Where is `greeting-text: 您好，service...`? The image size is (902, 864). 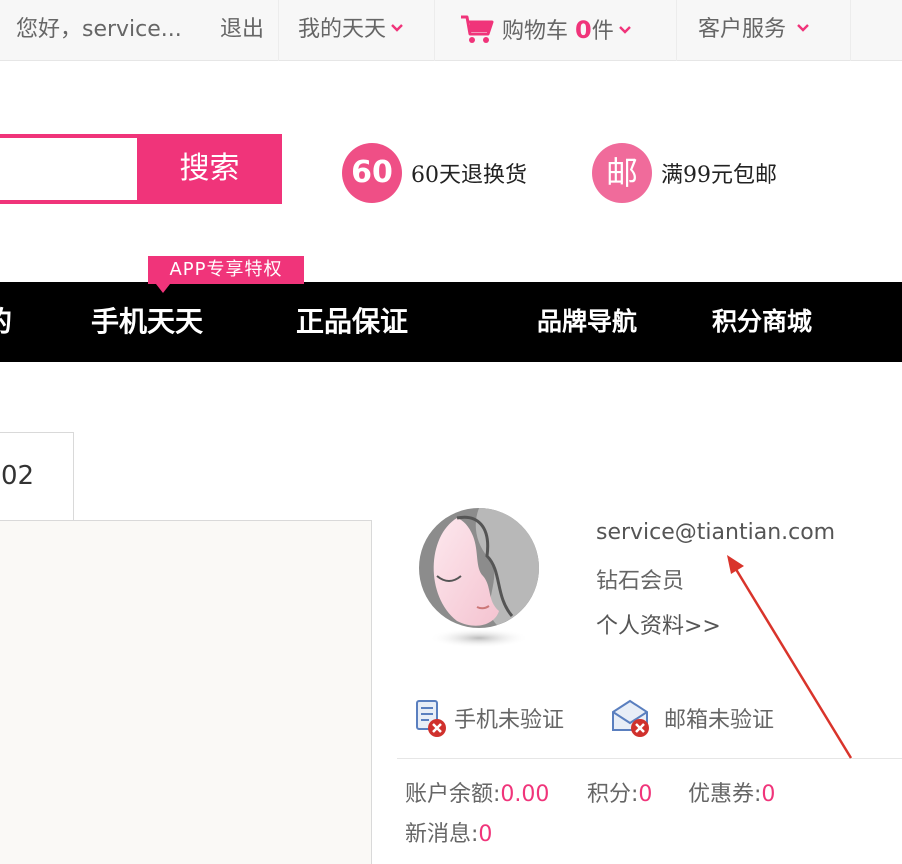
greeting-text: 您好，service... is located at coordinates (99, 29).